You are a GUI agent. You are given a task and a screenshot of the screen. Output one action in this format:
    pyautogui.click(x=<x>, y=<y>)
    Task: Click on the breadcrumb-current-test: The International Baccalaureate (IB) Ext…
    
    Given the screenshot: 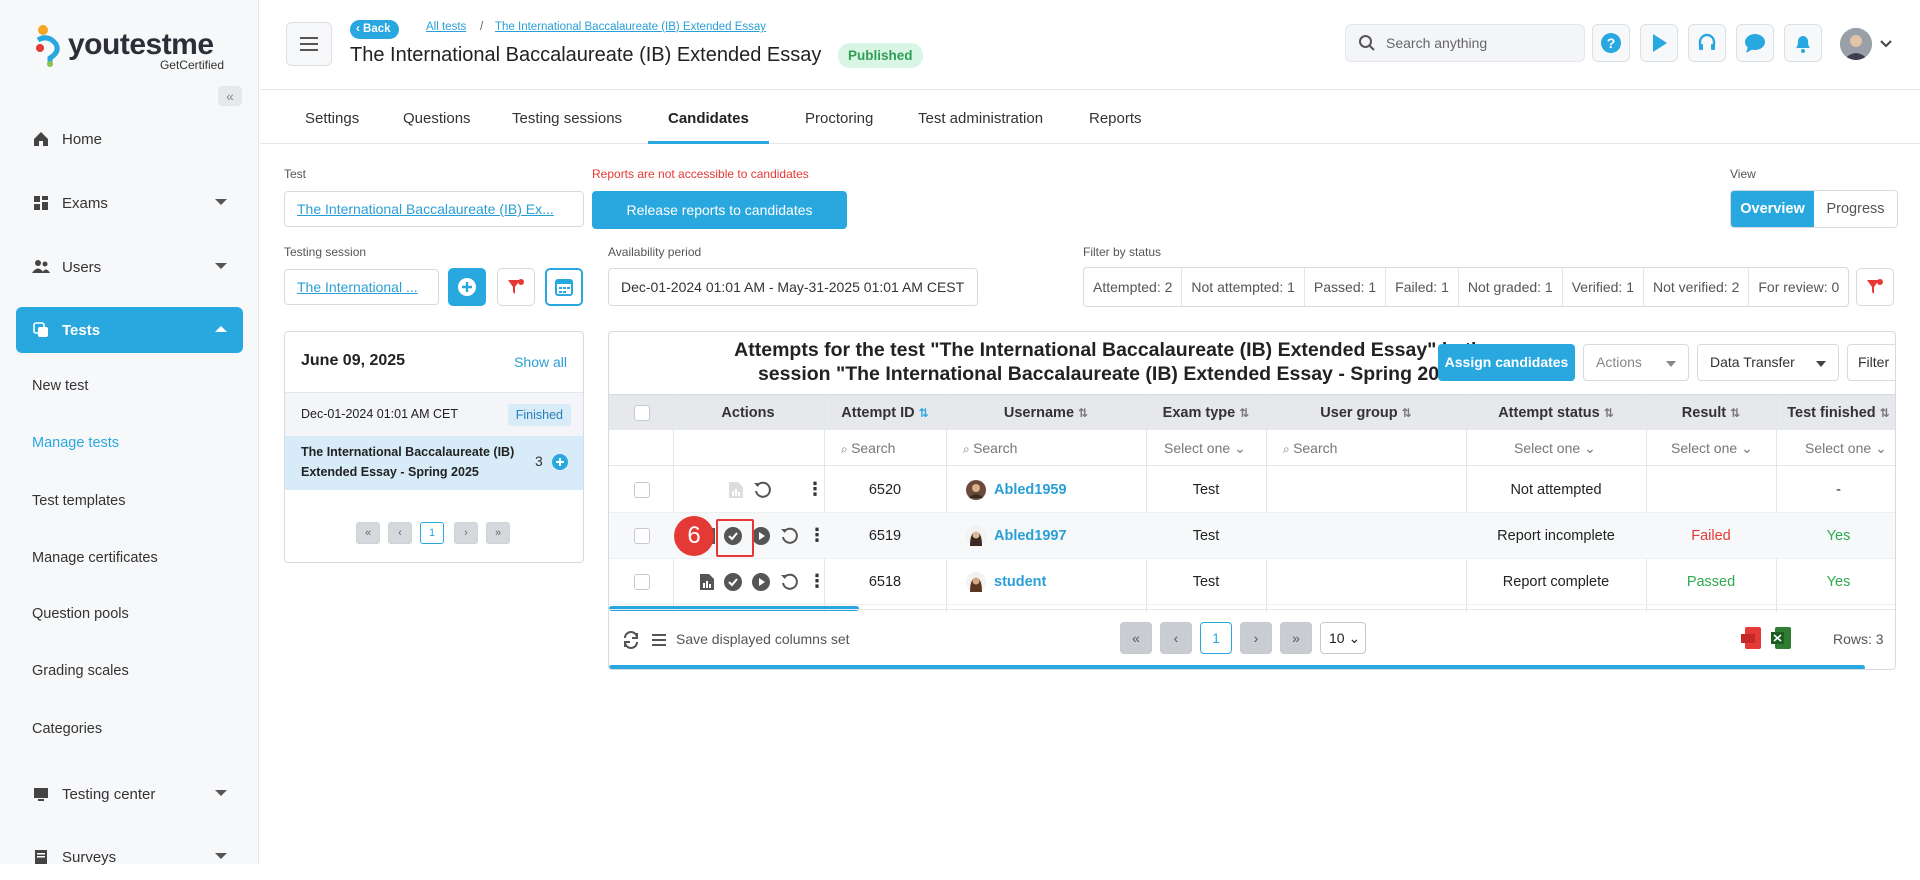 What is the action you would take?
    pyautogui.click(x=630, y=27)
    